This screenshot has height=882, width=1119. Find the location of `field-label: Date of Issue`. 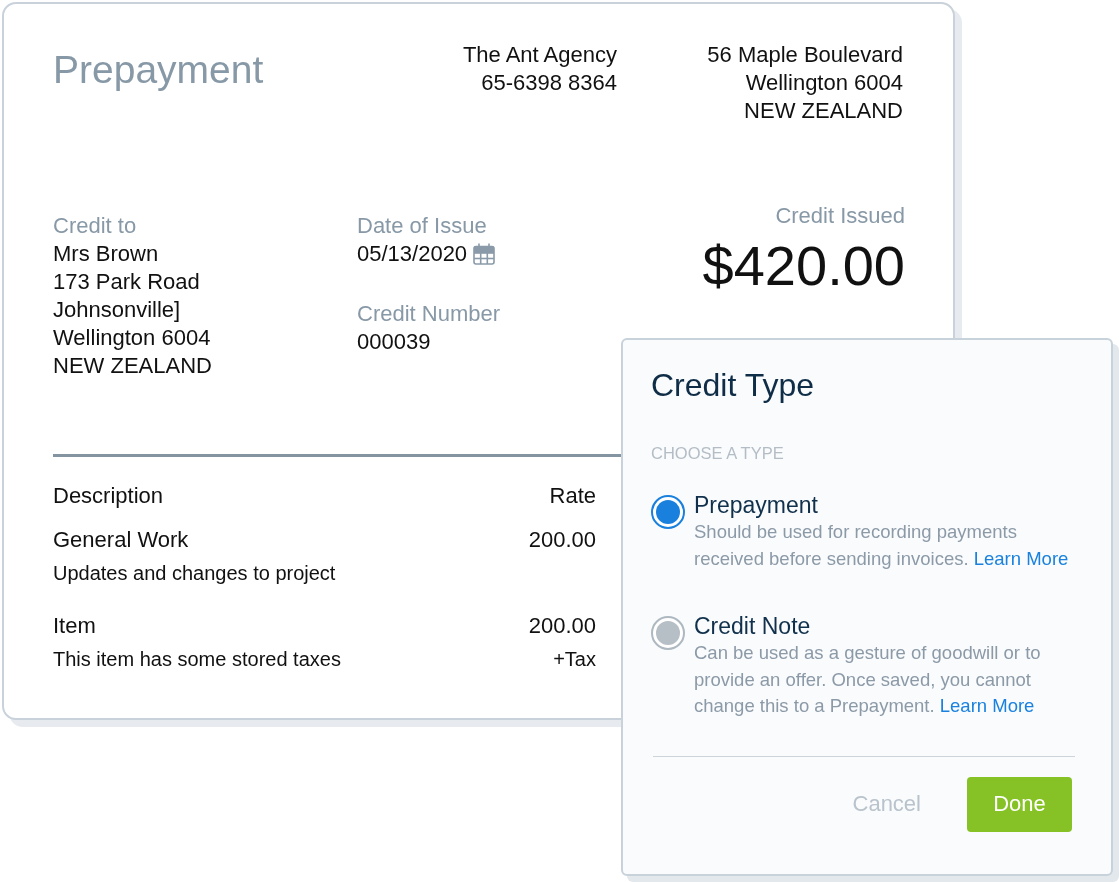

field-label: Date of Issue is located at coordinates (422, 226).